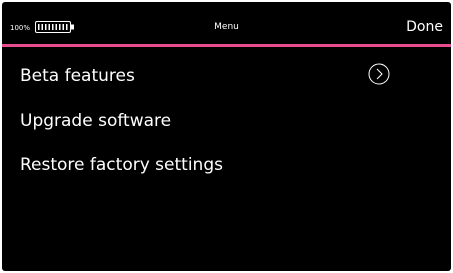 The width and height of the screenshot is (453, 273). What do you see at coordinates (226, 76) in the screenshot?
I see `menu-item-beta-features: Beta features` at bounding box center [226, 76].